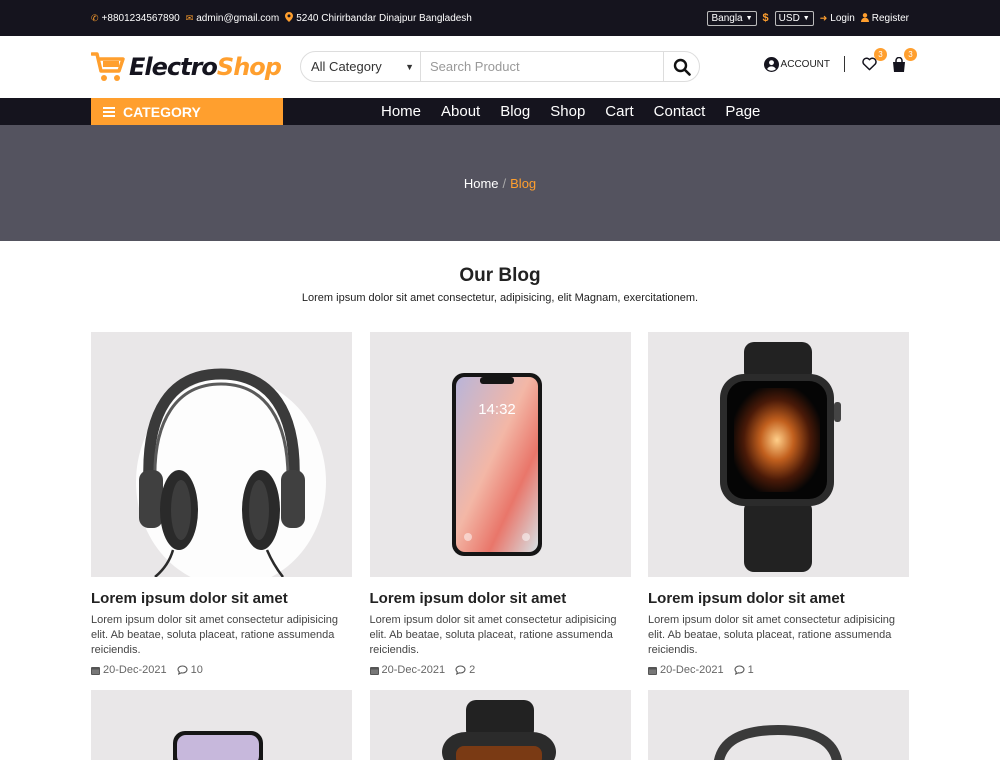  What do you see at coordinates (500, 275) in the screenshot?
I see `page-title: Our Blog` at bounding box center [500, 275].